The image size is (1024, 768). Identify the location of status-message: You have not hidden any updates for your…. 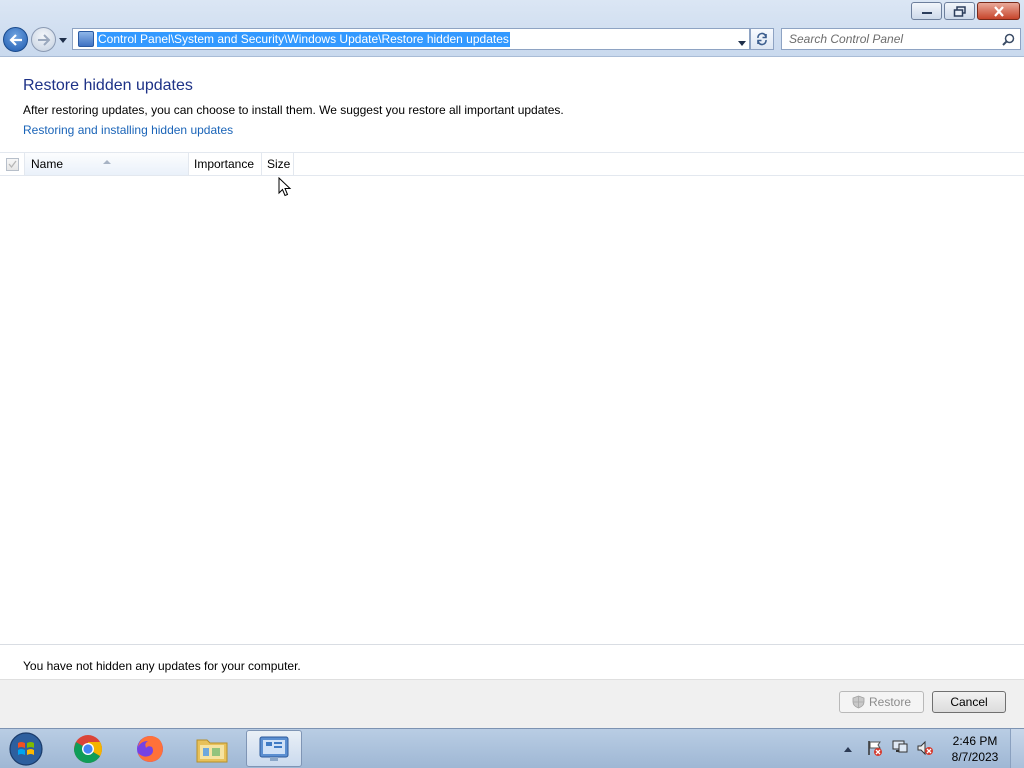
(162, 666).